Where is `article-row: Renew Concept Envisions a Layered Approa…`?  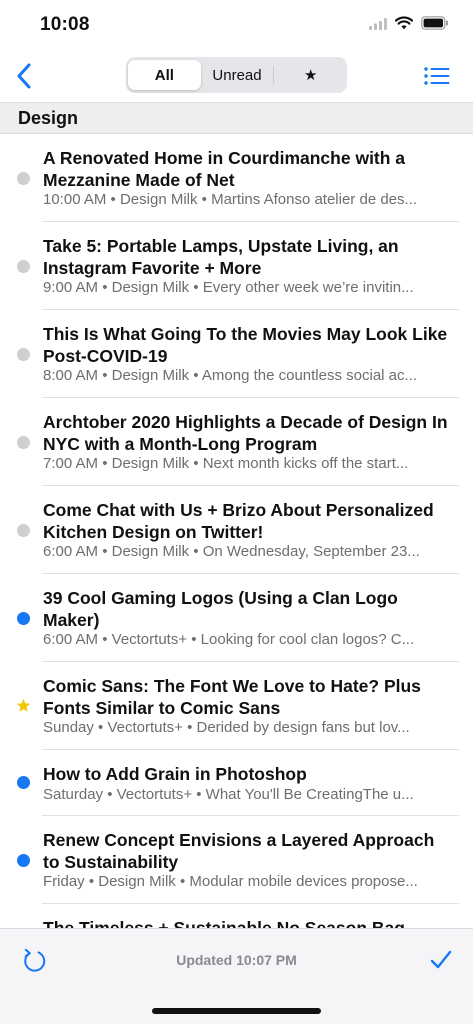
article-row: Renew Concept Envisions a Layered Approa… is located at coordinates (236, 860).